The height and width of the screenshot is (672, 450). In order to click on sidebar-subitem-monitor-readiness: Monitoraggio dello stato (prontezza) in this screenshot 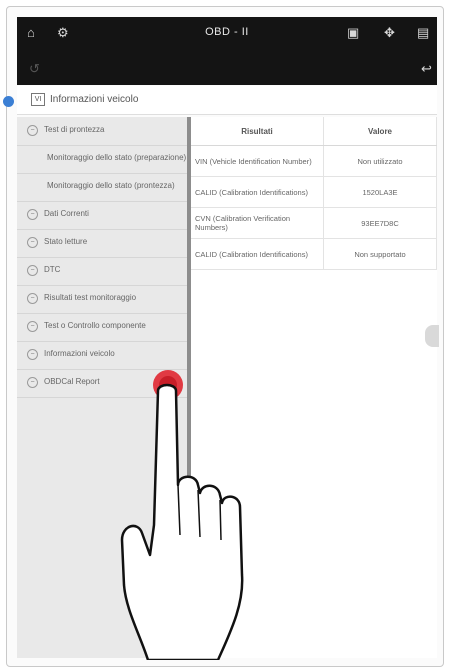, I will do `click(102, 187)`.